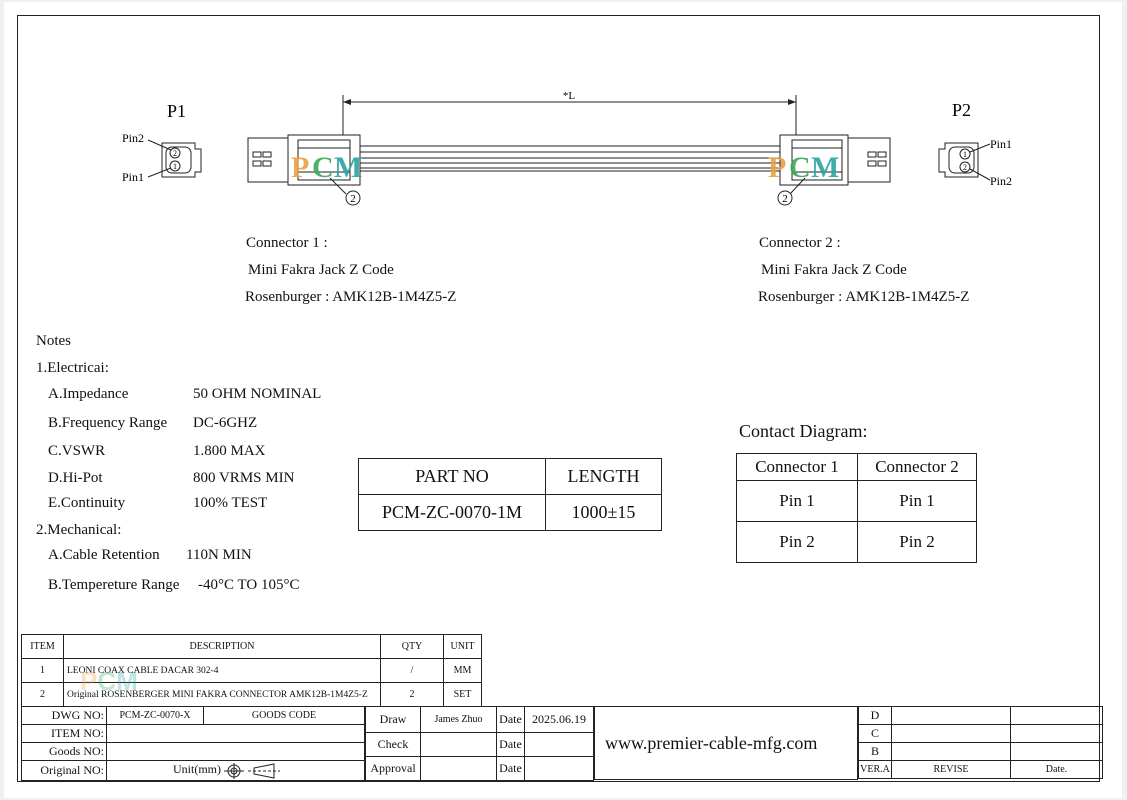 The height and width of the screenshot is (800, 1127). What do you see at coordinates (53, 341) in the screenshot?
I see `notes-title: Notes` at bounding box center [53, 341].